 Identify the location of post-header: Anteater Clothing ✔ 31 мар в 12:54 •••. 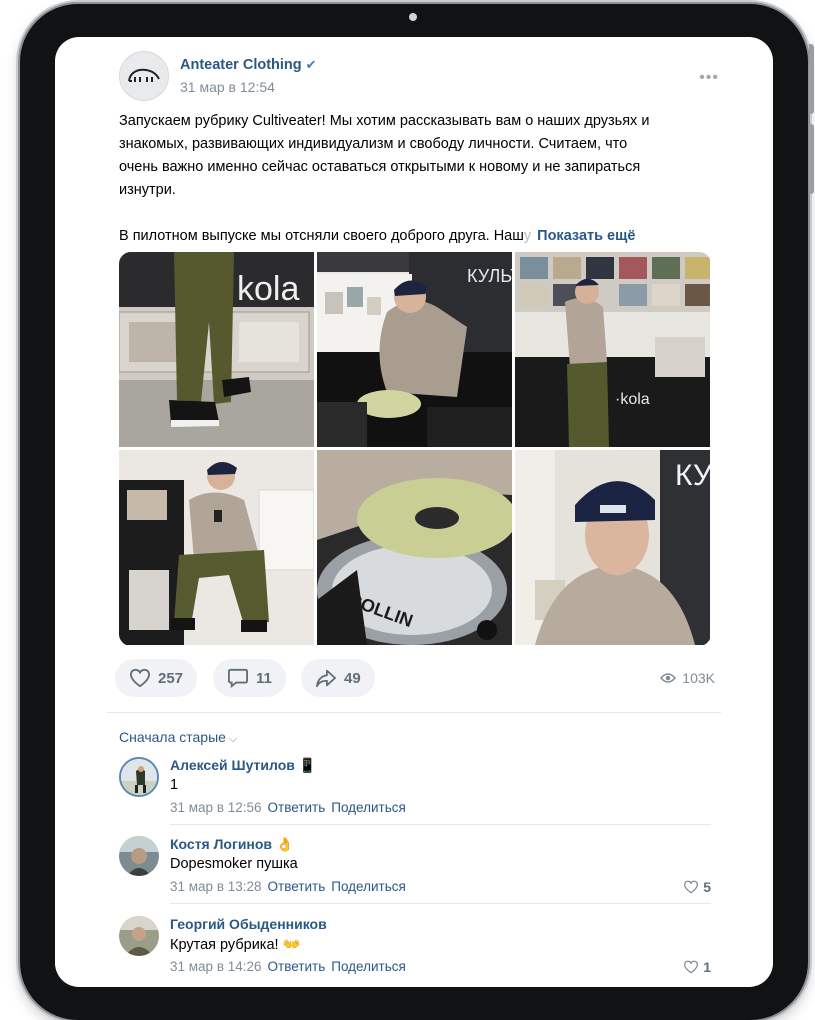
(418, 76).